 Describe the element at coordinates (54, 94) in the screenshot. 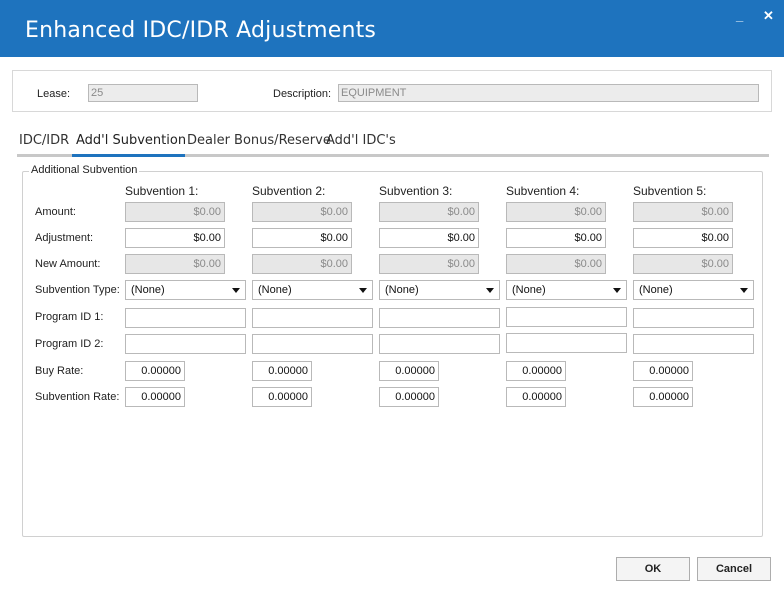

I see `lease-label: Lease:` at that location.